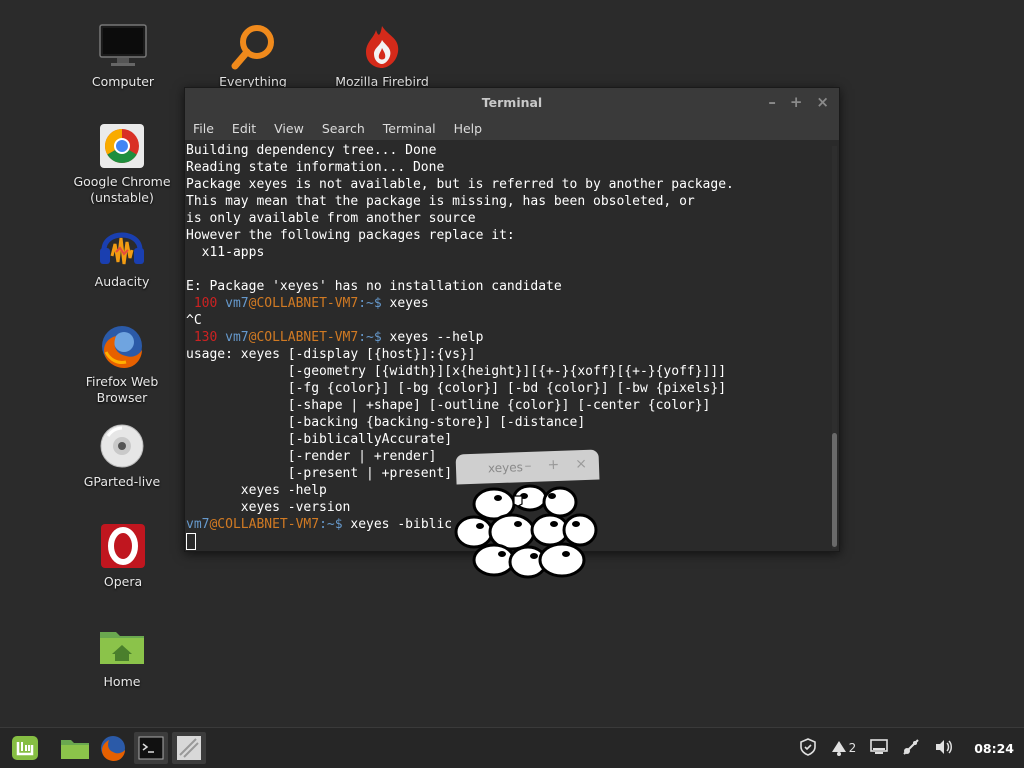 Image resolution: width=1024 pixels, height=768 pixels. Describe the element at coordinates (225, 252) in the screenshot. I see `terminal-line: x11-apps` at that location.